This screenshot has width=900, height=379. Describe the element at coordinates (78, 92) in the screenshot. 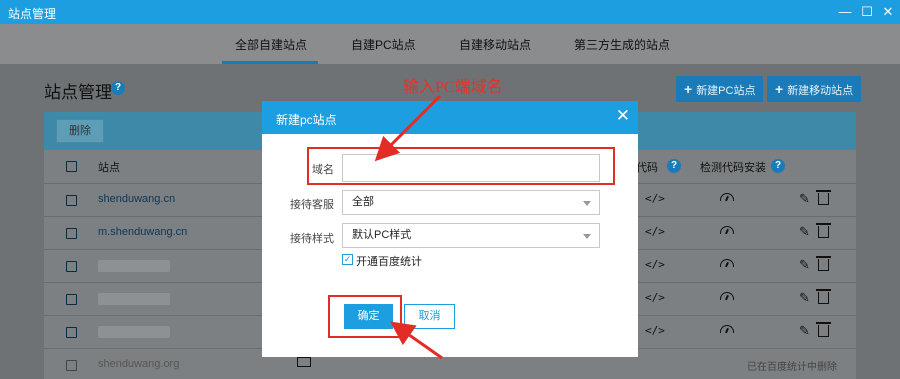

I see `page-title: 站点管理` at that location.